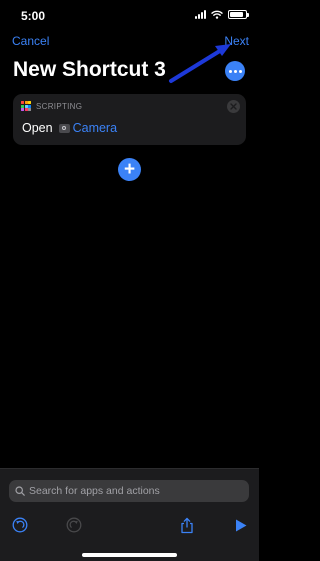 The height and width of the screenshot is (561, 320). Describe the element at coordinates (64, 128) in the screenshot. I see `camera-icon` at that location.